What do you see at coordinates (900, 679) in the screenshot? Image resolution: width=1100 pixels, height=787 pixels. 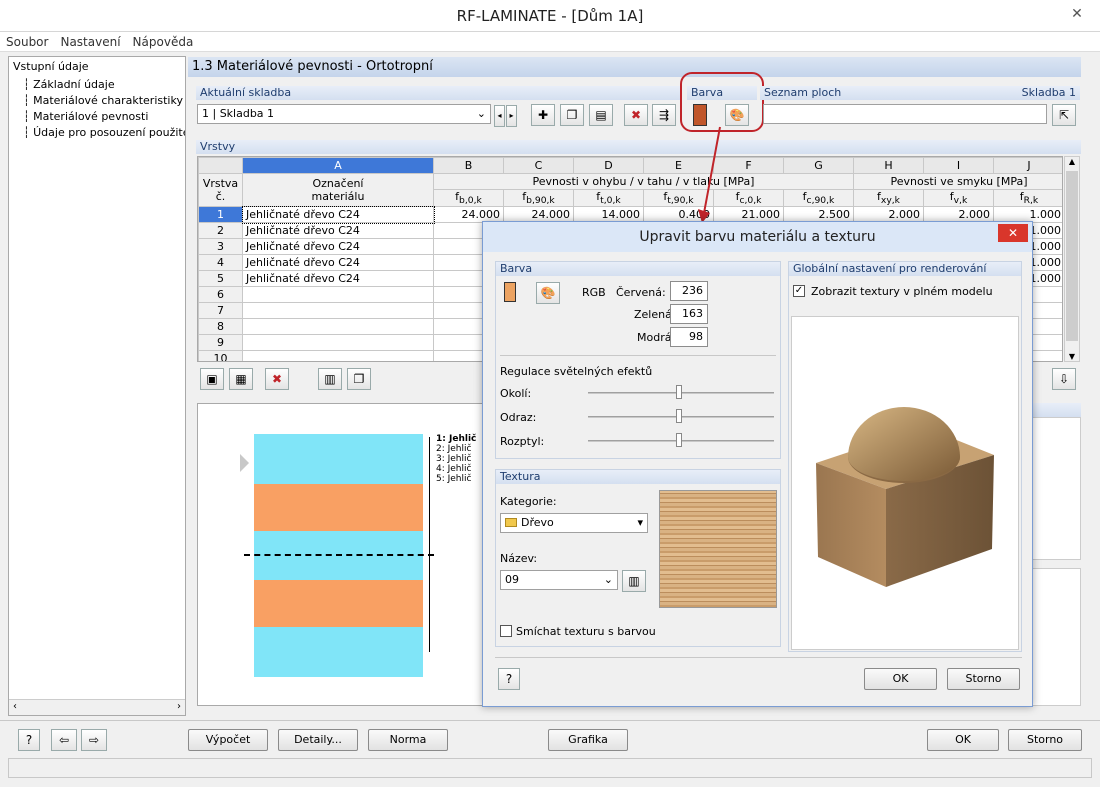 I see `dialog-ok-button: OK` at bounding box center [900, 679].